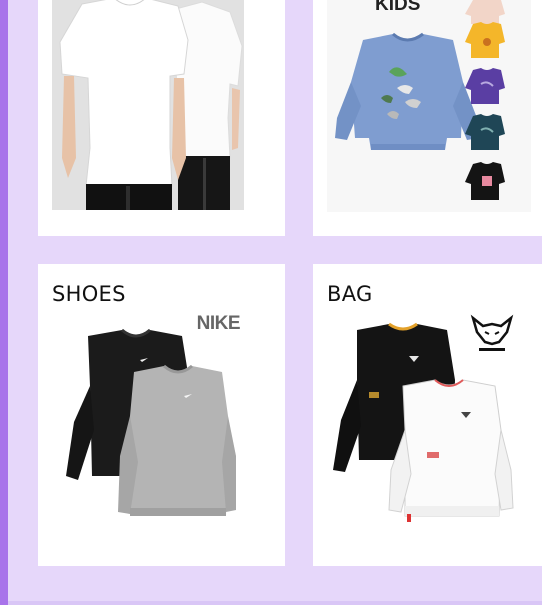 This screenshot has height=605, width=542. I want to click on product-image-kids-sweatshirts, so click(429, 106).